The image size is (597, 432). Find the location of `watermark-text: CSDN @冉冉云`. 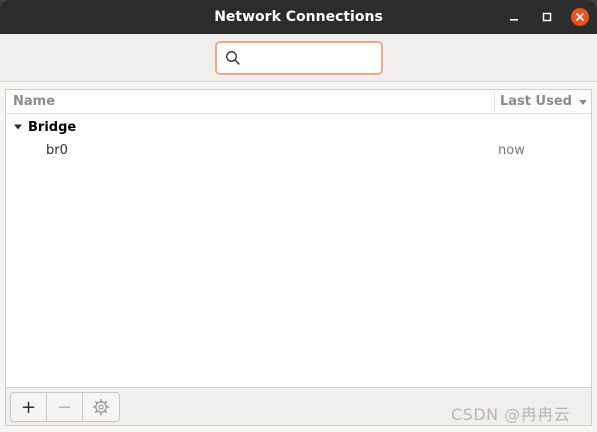

watermark-text: CSDN @冉冉云 is located at coordinates (511, 414).